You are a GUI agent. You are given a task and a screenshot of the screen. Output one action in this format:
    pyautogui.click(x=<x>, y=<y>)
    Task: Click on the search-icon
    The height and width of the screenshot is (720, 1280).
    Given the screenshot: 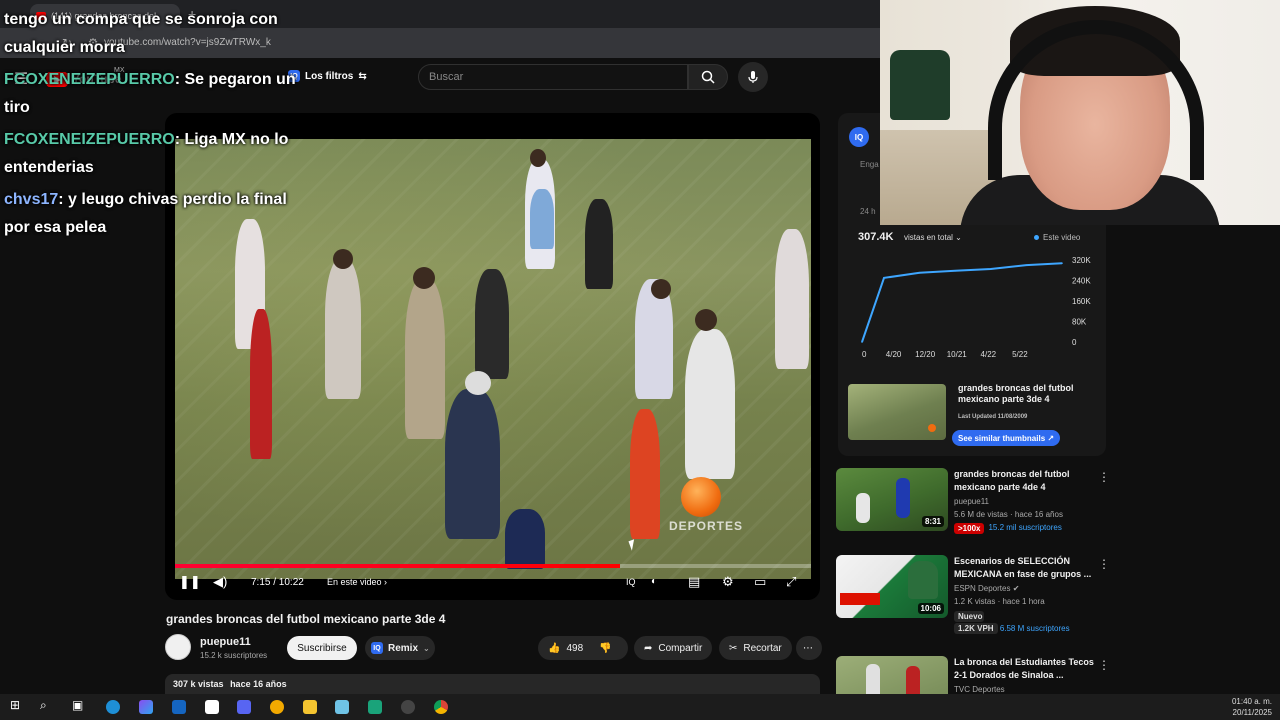 What is the action you would take?
    pyautogui.click(x=708, y=77)
    